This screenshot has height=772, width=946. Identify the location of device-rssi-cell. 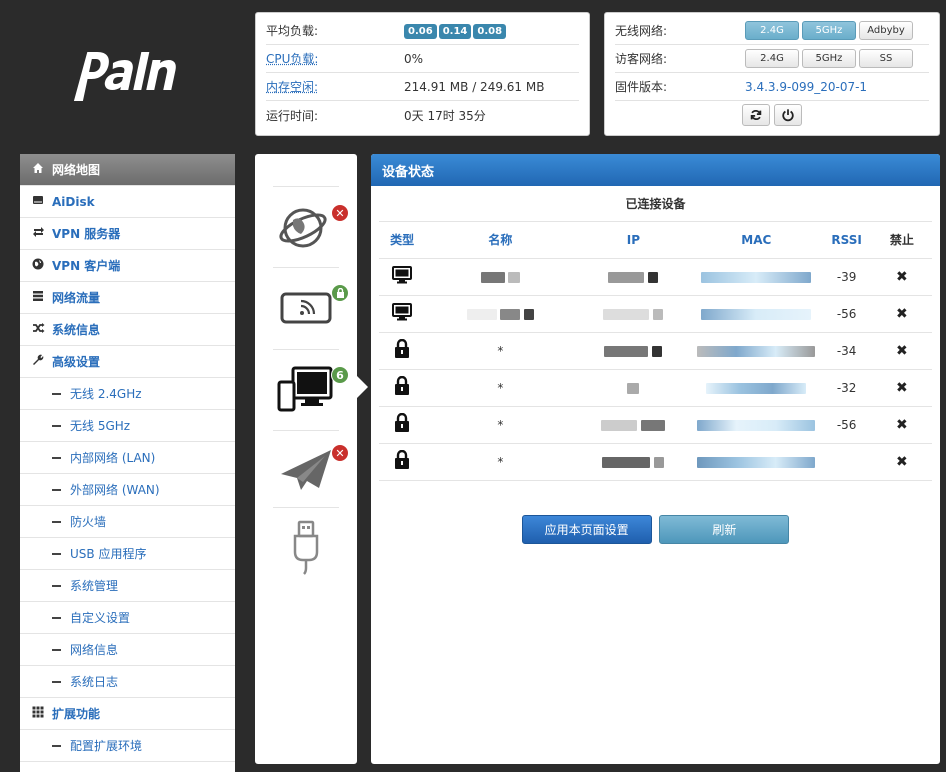
(846, 462).